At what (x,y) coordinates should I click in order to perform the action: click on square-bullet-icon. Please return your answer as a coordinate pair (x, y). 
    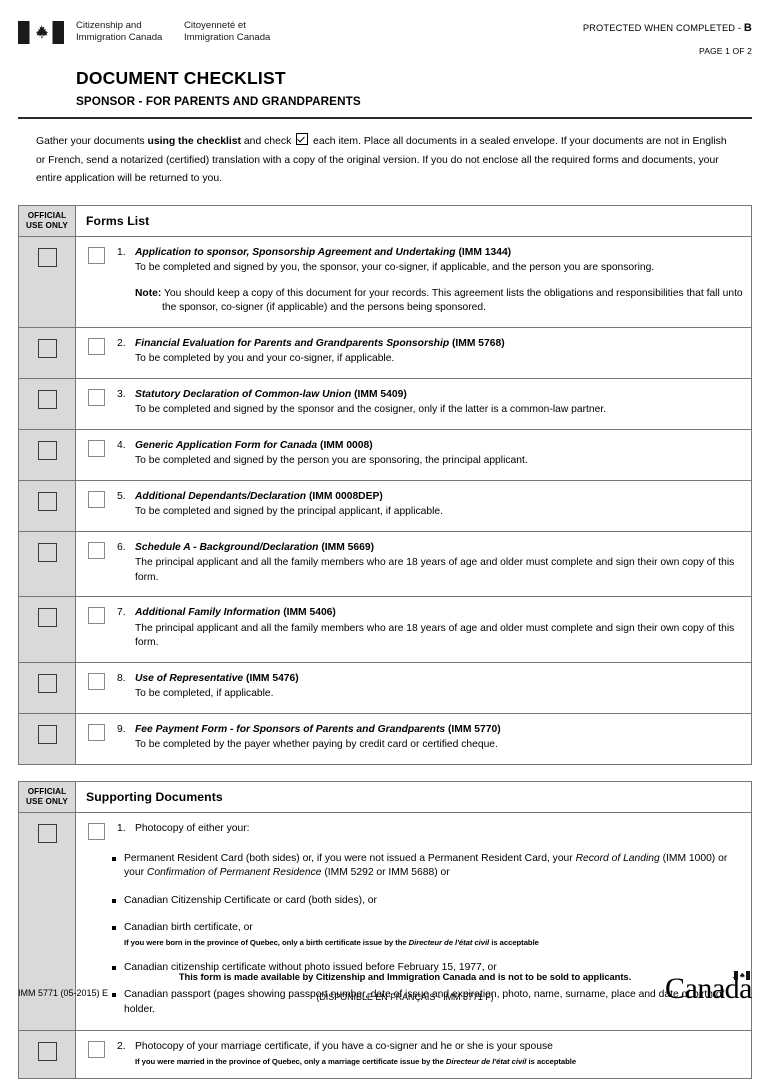
    Looking at the image, I should click on (114, 858).